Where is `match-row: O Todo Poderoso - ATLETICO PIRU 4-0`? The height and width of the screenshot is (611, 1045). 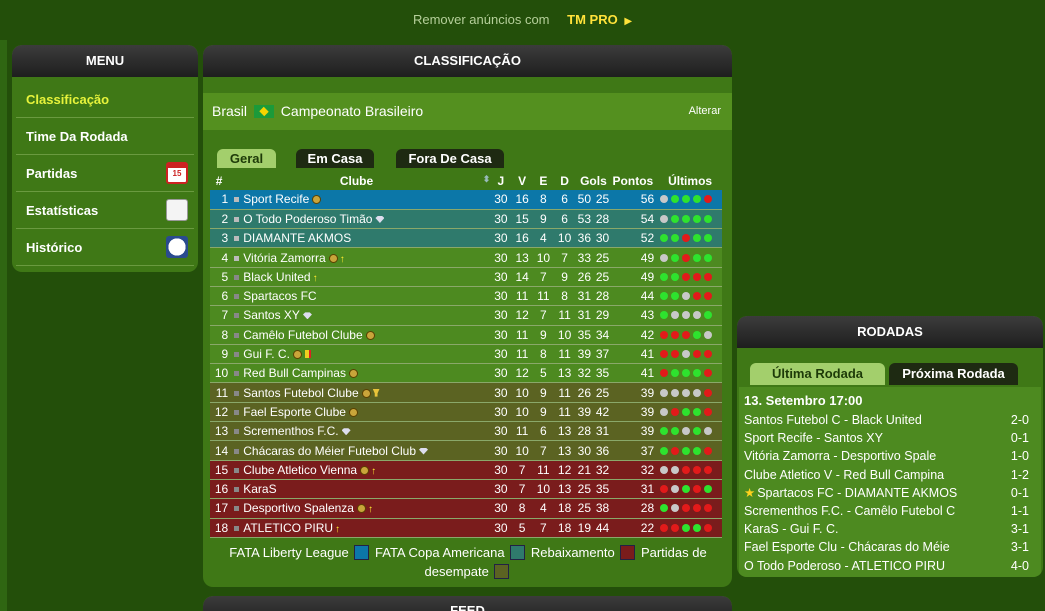 match-row: O Todo Poderoso - ATLETICO PIRU 4-0 is located at coordinates (890, 566).